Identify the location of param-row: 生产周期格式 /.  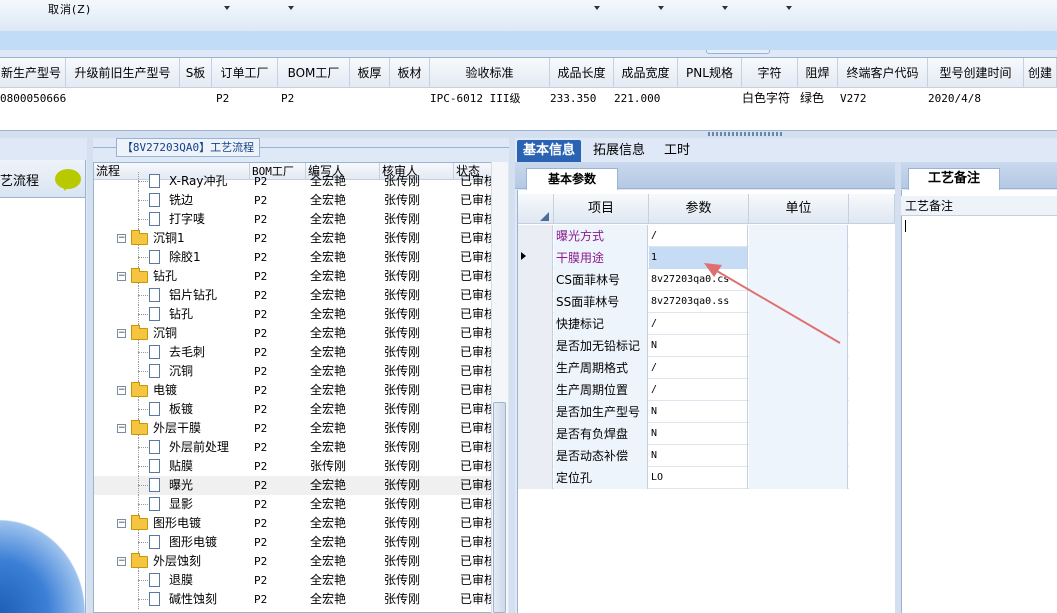
(706, 368).